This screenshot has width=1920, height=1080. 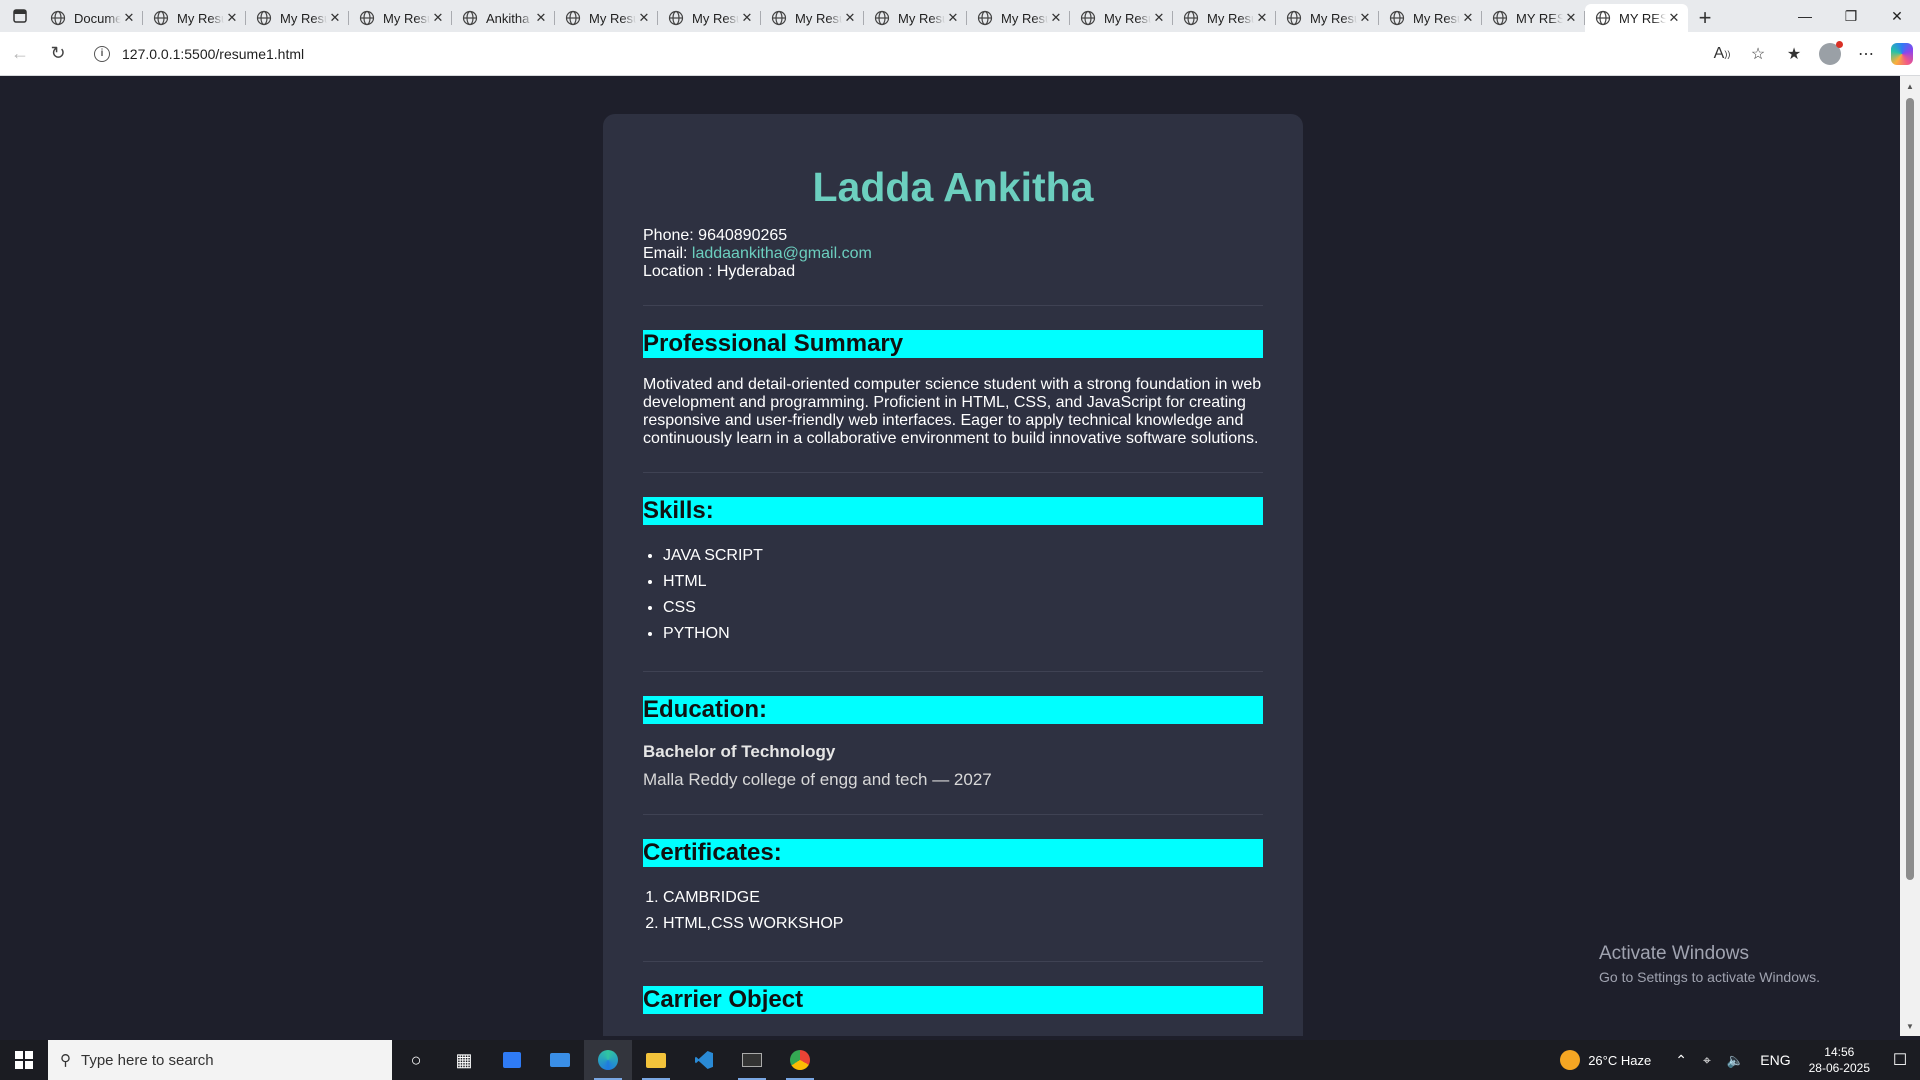 I want to click on favorite-star-icon: ☆, so click(x=1758, y=54).